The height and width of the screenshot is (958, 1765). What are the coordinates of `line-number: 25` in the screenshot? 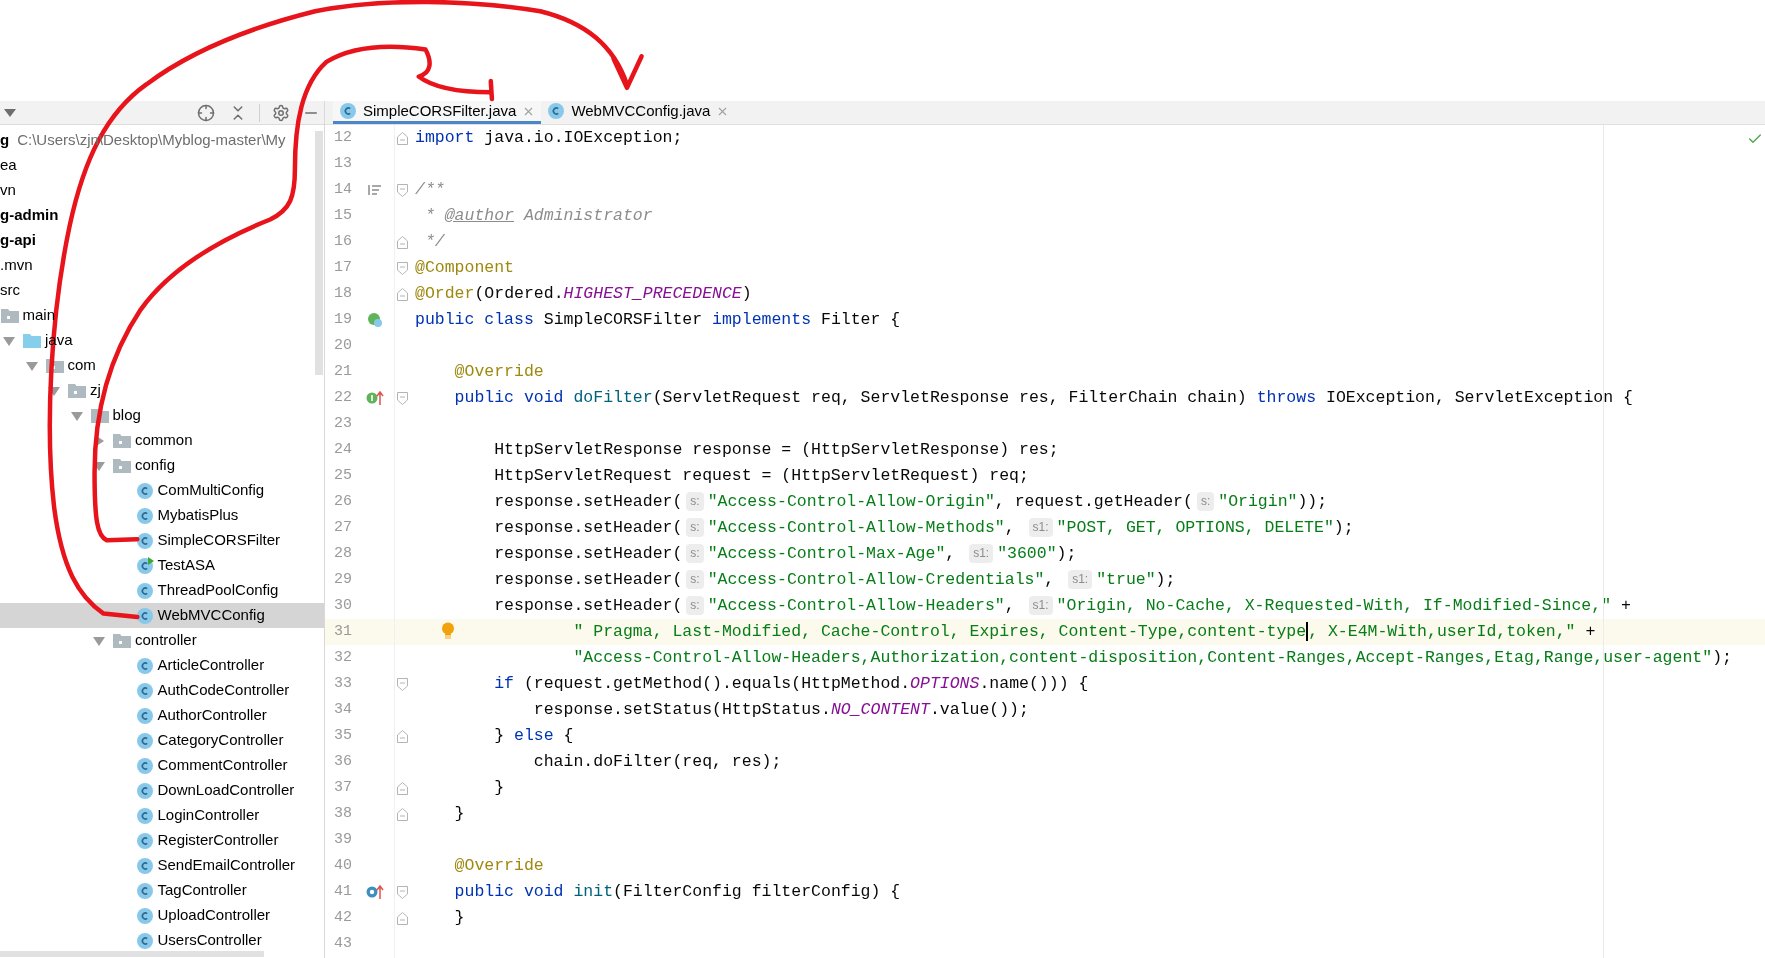 It's located at (343, 475).